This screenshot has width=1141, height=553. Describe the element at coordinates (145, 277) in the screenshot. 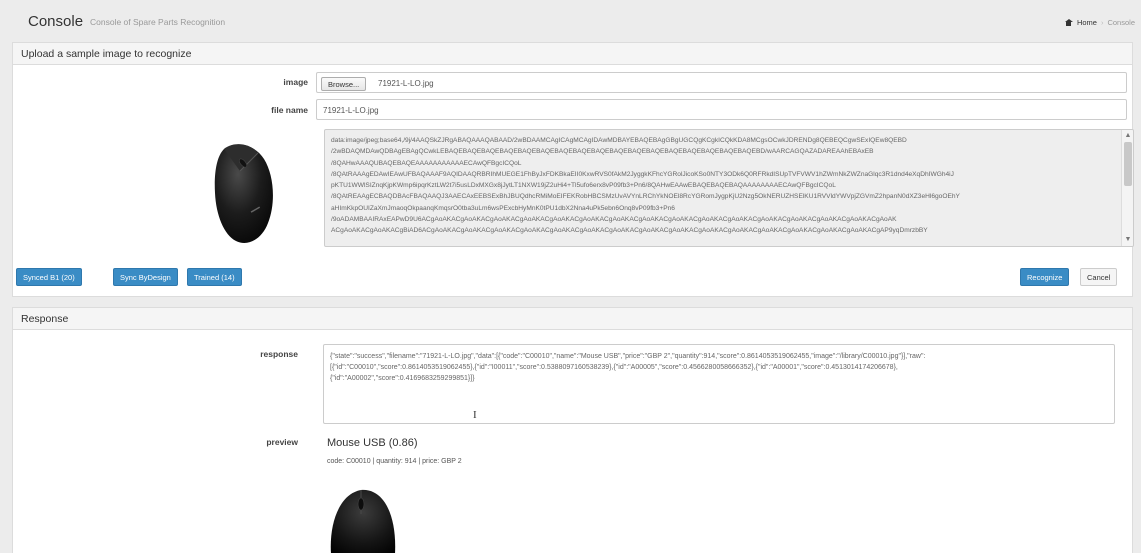

I see `sync-bydesign-button: Sync ByDesign` at that location.